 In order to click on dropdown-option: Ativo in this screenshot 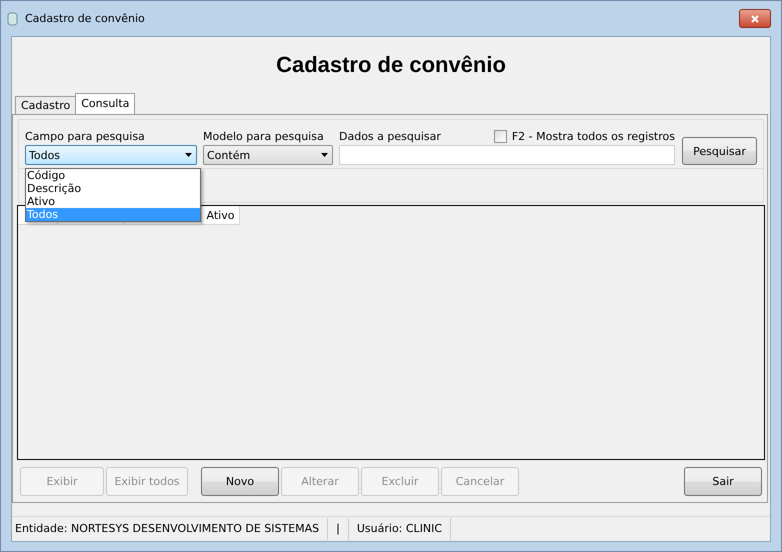, I will do `click(113, 201)`.